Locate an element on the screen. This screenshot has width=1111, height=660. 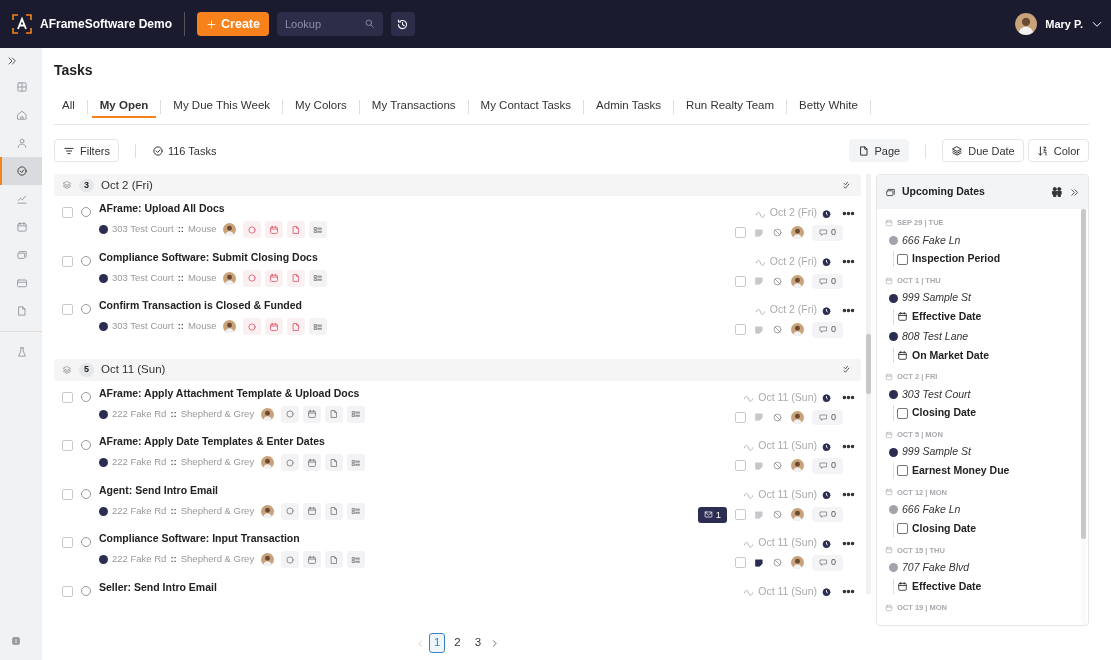
page-link: 3 is located at coordinates (478, 643).